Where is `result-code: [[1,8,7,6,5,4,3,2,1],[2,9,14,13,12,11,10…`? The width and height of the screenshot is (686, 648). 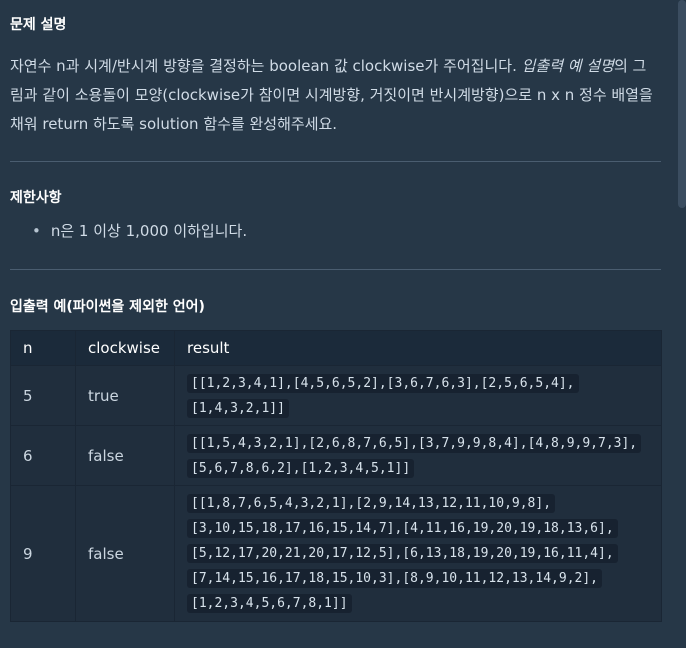
result-code: [[1,8,7,6,5,4,3,2,1],[2,9,14,13,12,11,10… is located at coordinates (402, 553).